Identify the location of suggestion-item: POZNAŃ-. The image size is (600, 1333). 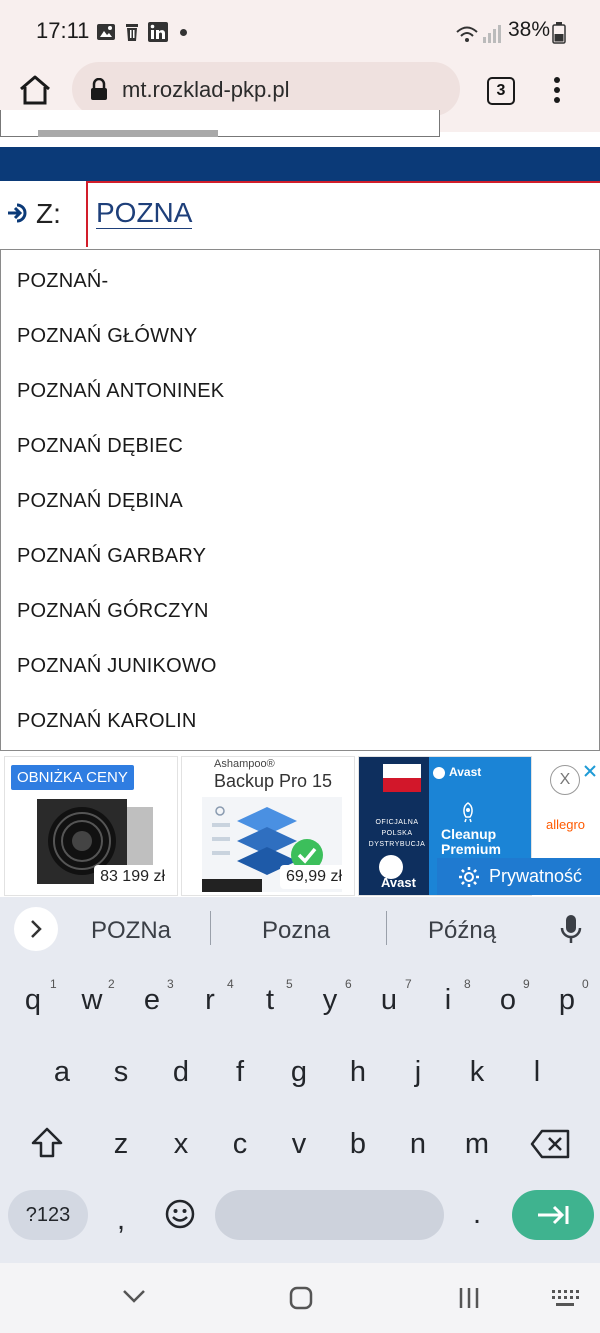
(62, 281).